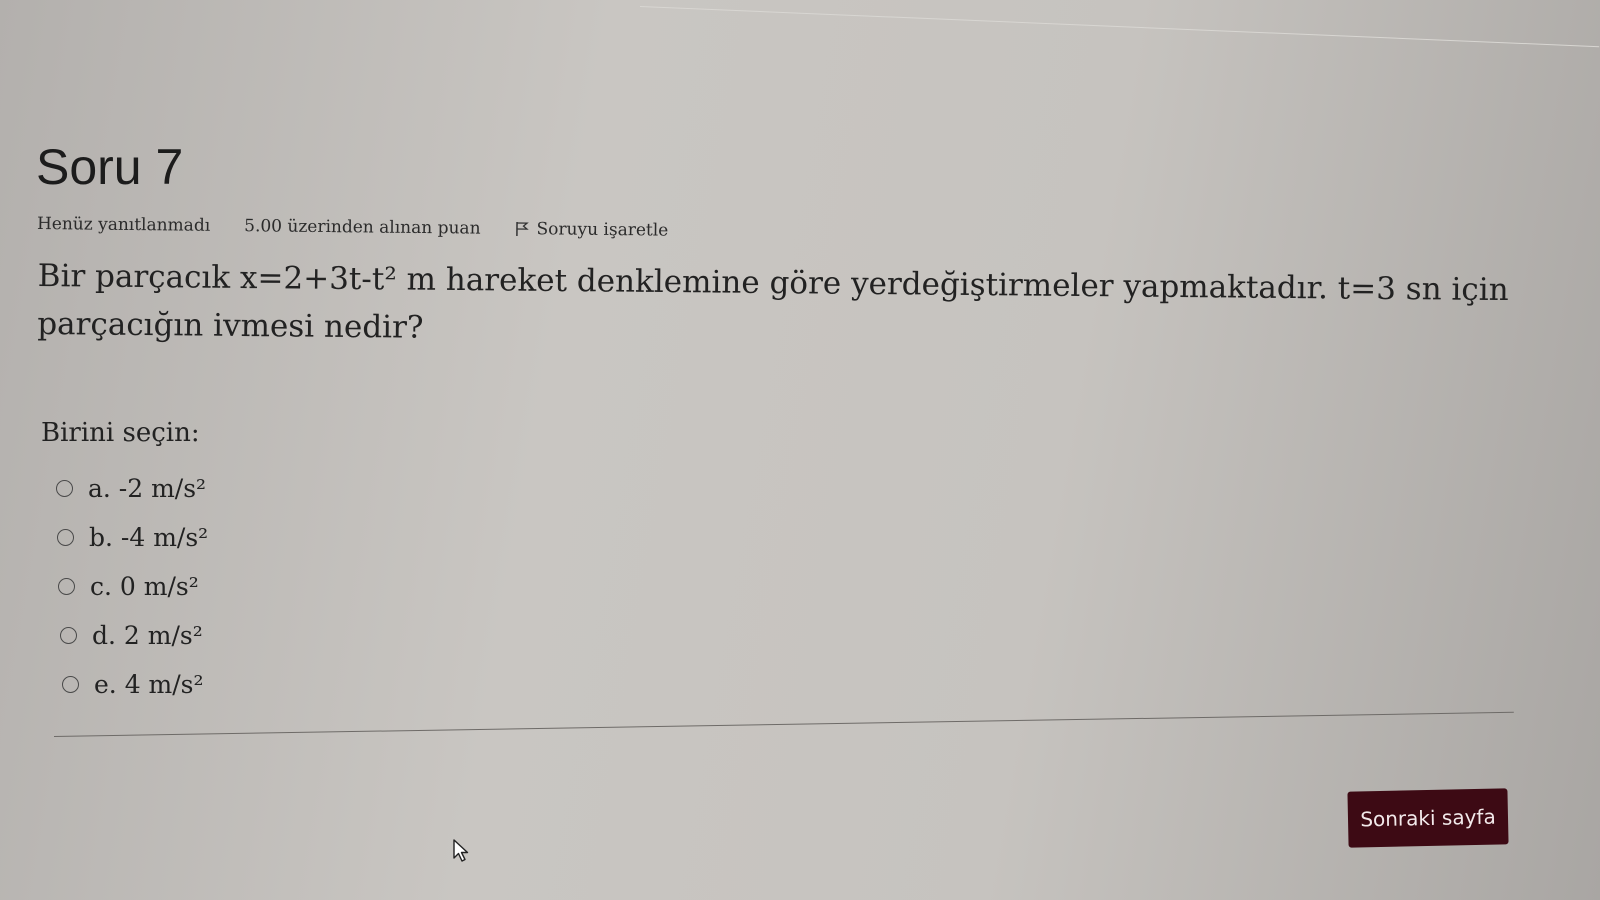  Describe the element at coordinates (149, 684) in the screenshot. I see `answer-label: e. 4 m/s²` at that location.